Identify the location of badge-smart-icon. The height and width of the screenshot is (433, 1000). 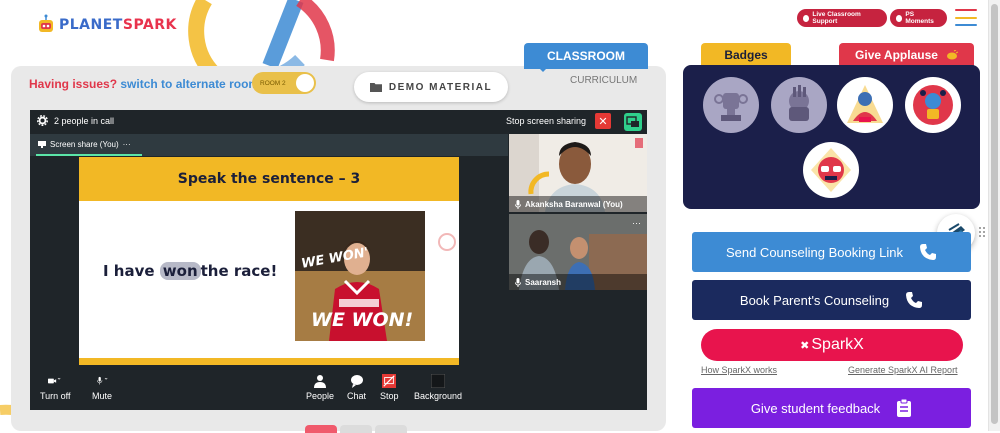
(831, 170).